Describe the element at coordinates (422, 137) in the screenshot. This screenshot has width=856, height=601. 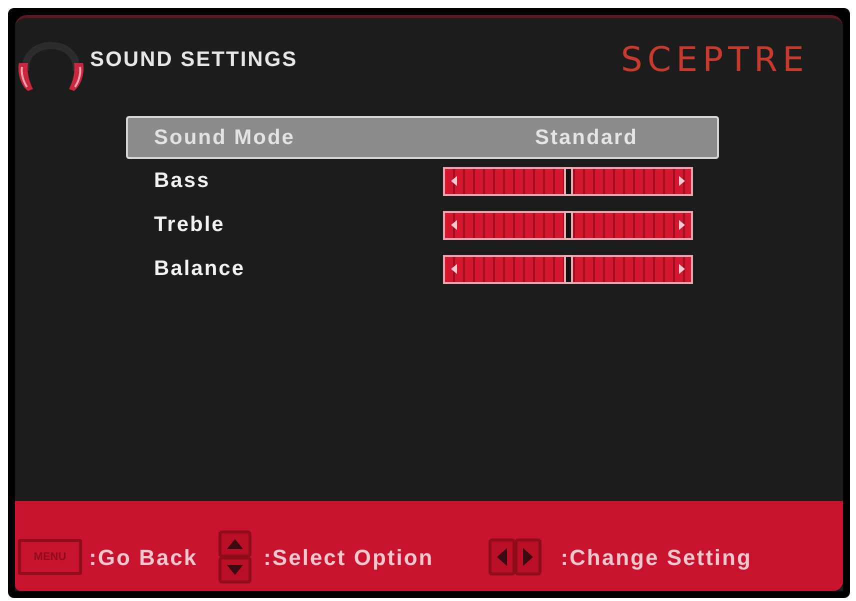
I see `highlighted-row: Sound Mode Standard` at that location.